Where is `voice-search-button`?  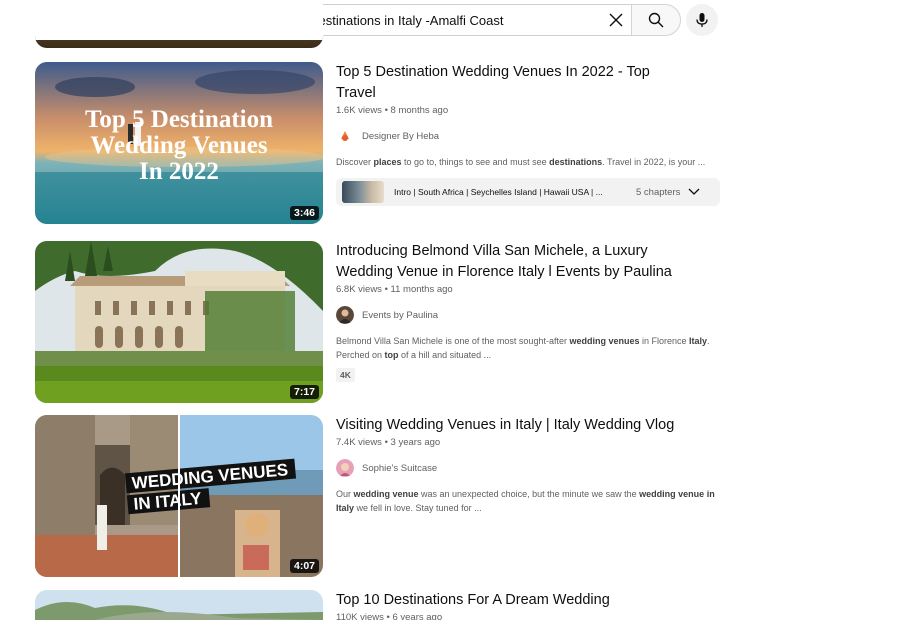
voice-search-button is located at coordinates (702, 20).